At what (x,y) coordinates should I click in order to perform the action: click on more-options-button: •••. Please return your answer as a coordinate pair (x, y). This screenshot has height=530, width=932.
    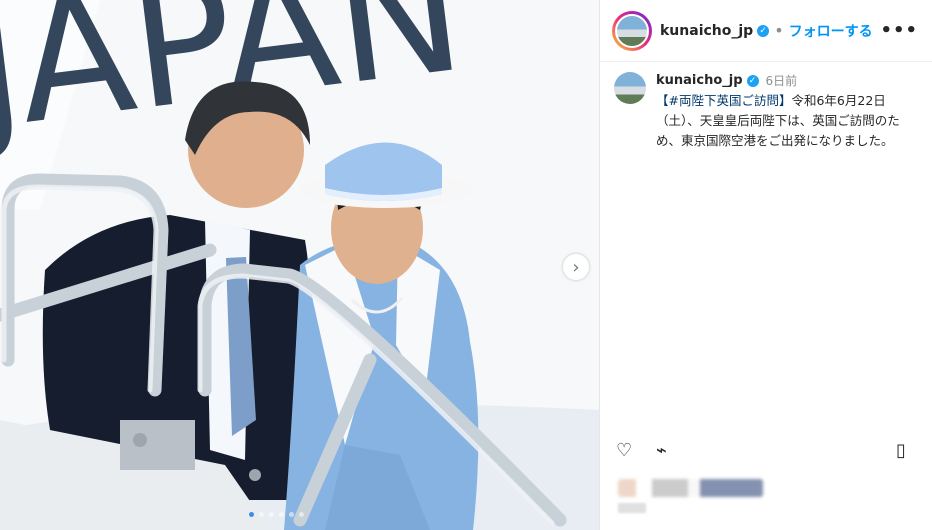
    Looking at the image, I should click on (899, 30).